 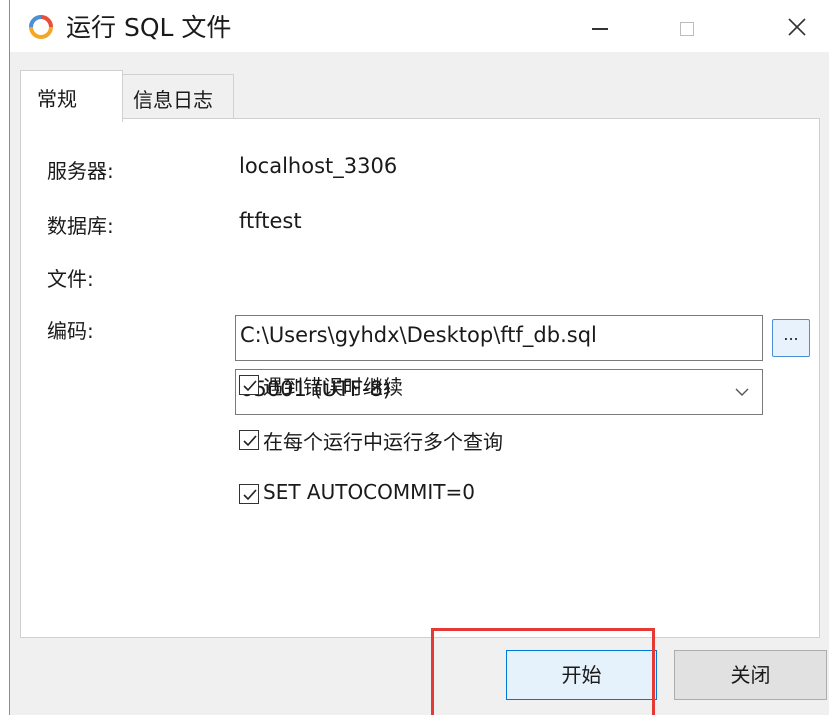 What do you see at coordinates (149, 27) in the screenshot?
I see `window-title: 运行 SQL 文件` at bounding box center [149, 27].